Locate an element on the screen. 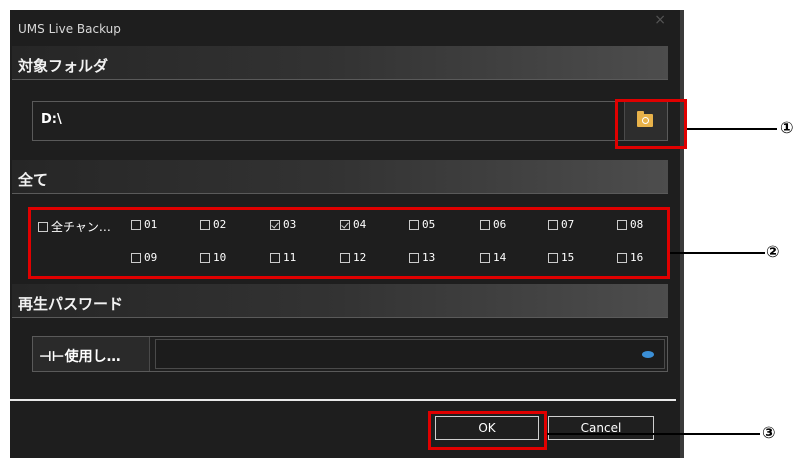 This screenshot has height=461, width=800. section-all: 全て is located at coordinates (340, 177).